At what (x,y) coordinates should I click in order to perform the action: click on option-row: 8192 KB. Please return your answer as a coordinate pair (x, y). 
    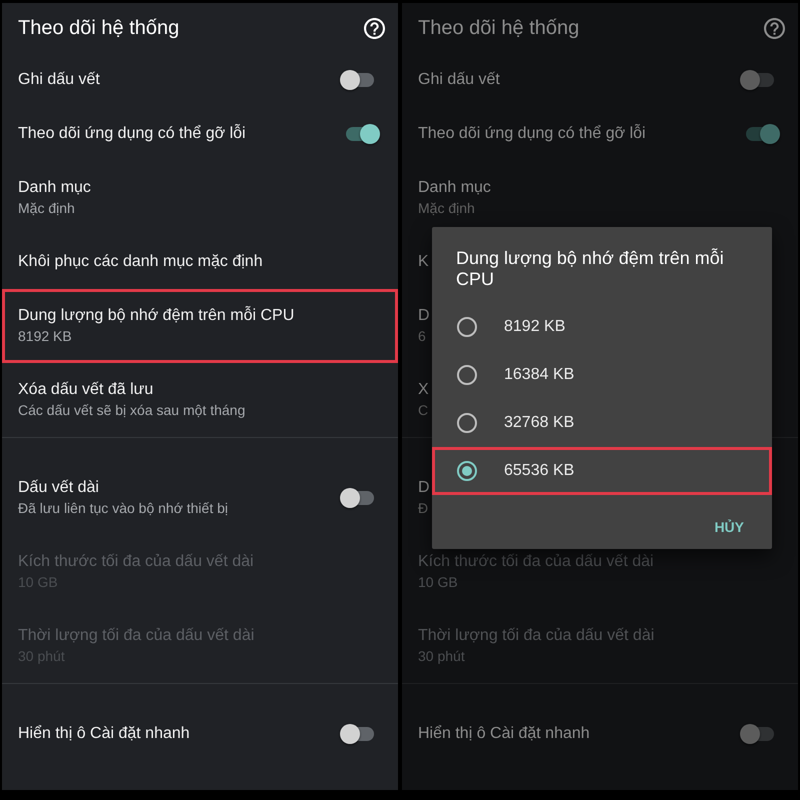
    Looking at the image, I should click on (602, 327).